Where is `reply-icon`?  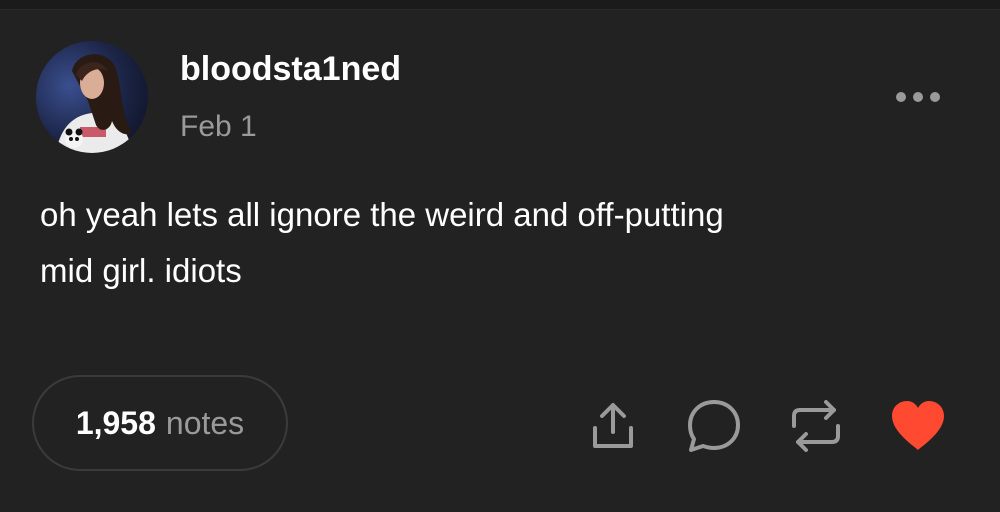 reply-icon is located at coordinates (714, 426).